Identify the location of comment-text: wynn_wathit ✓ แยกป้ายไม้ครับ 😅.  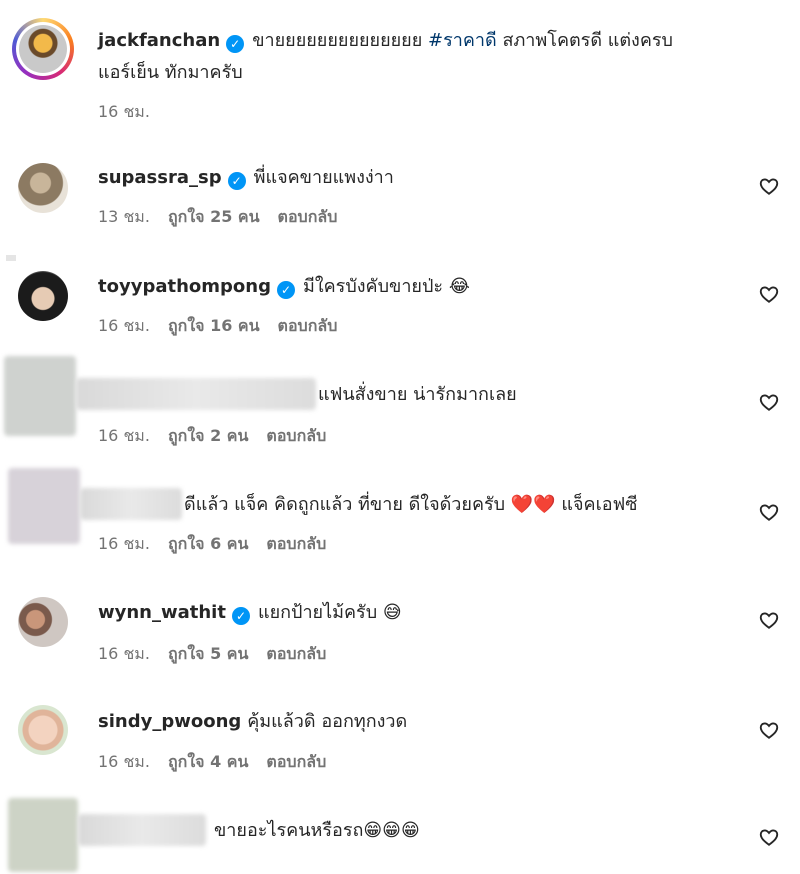
(414, 613).